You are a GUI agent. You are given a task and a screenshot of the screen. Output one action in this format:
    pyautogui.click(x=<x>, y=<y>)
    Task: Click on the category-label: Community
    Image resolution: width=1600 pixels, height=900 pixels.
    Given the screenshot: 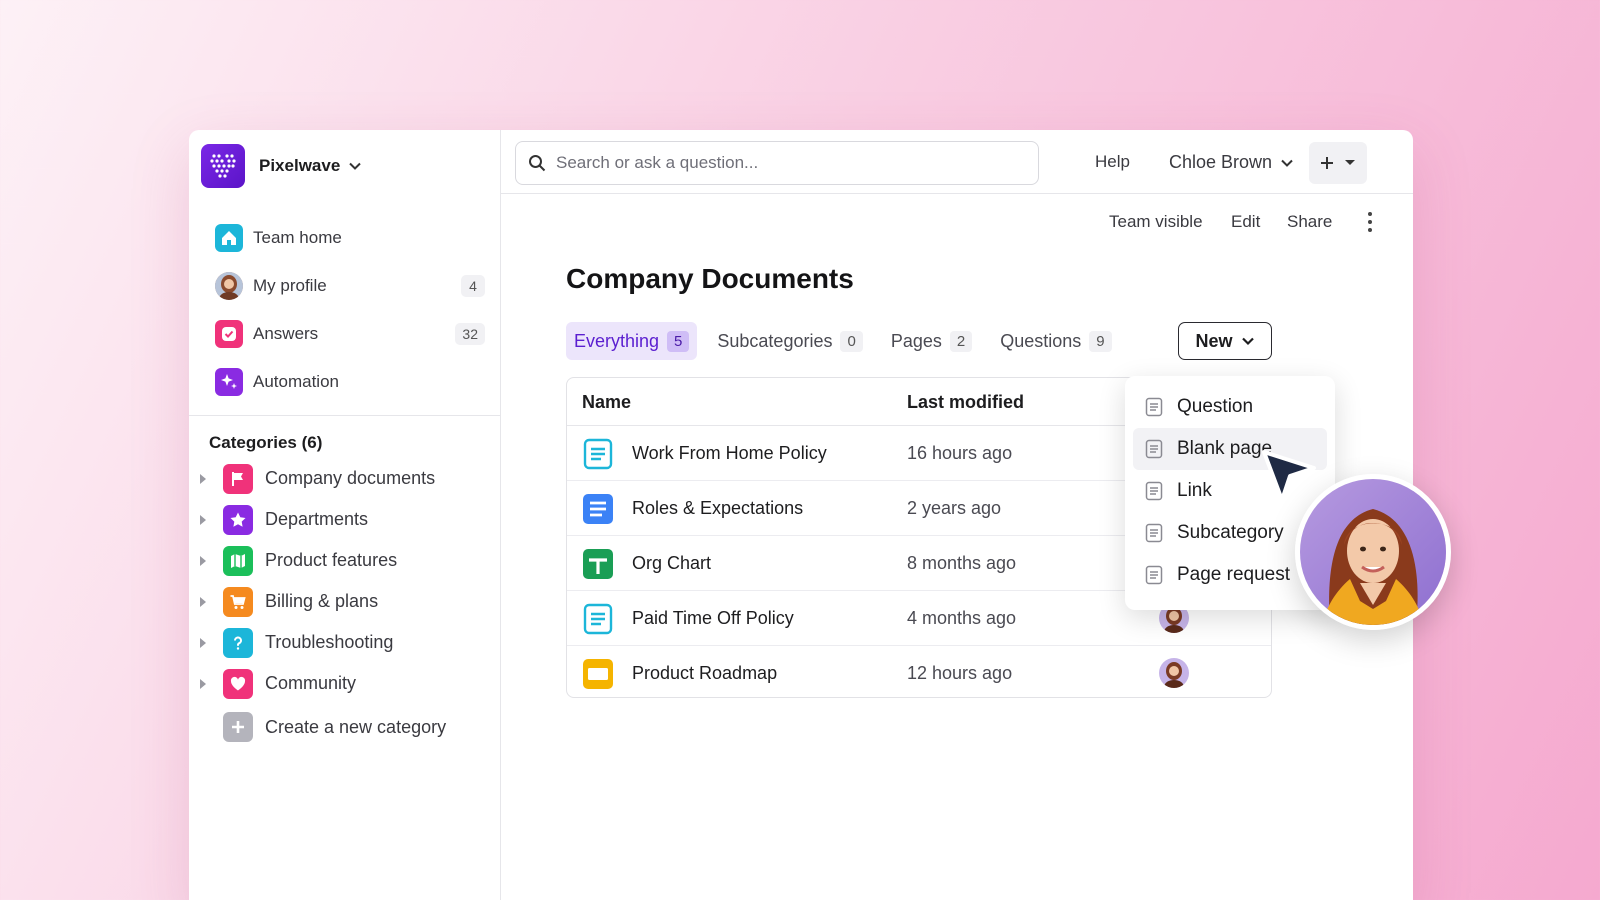 What is the action you would take?
    pyautogui.click(x=311, y=683)
    